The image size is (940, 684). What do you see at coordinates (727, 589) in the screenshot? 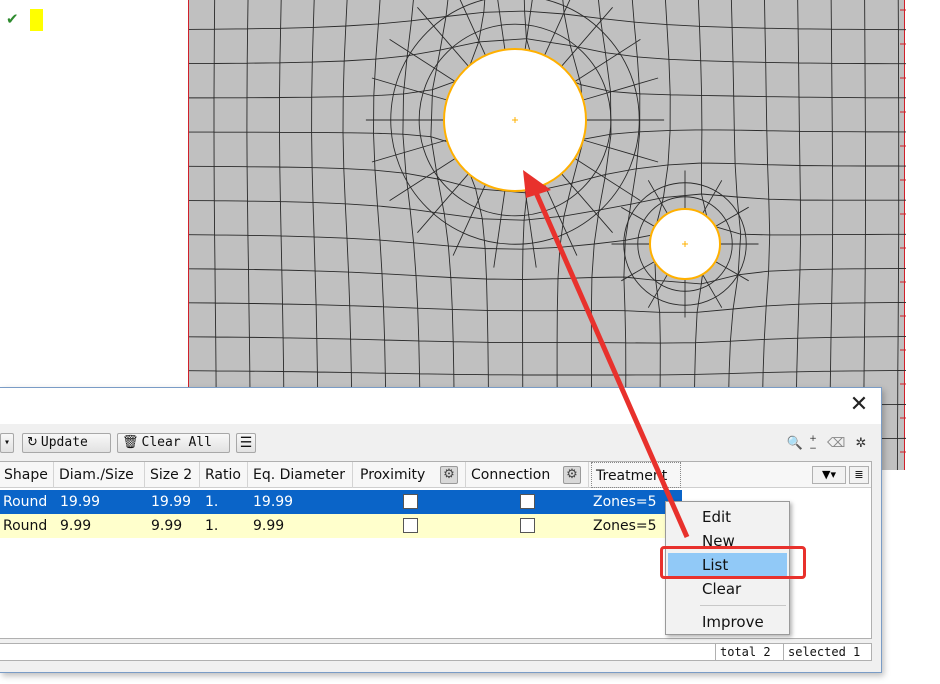
I see `menu-item-clear: Clear` at bounding box center [727, 589].